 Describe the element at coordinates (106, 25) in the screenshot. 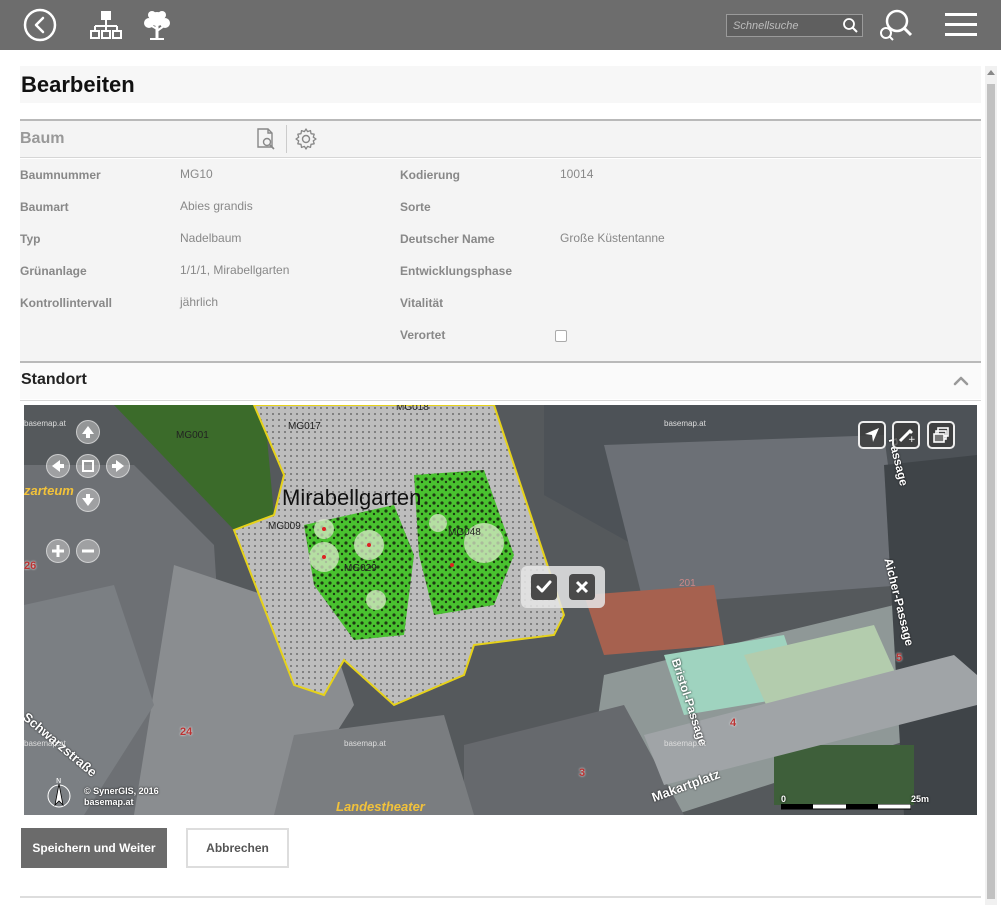

I see `hierarchy-icon` at that location.